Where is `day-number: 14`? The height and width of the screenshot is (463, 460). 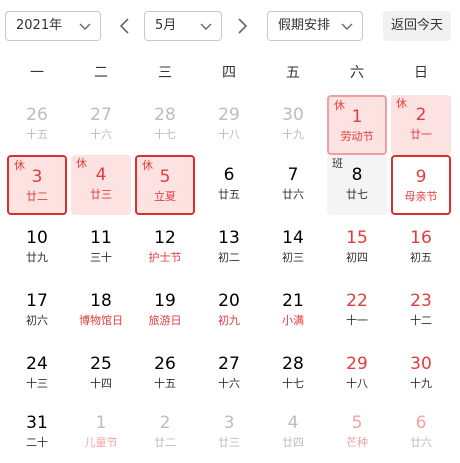
day-number: 14 is located at coordinates (293, 238).